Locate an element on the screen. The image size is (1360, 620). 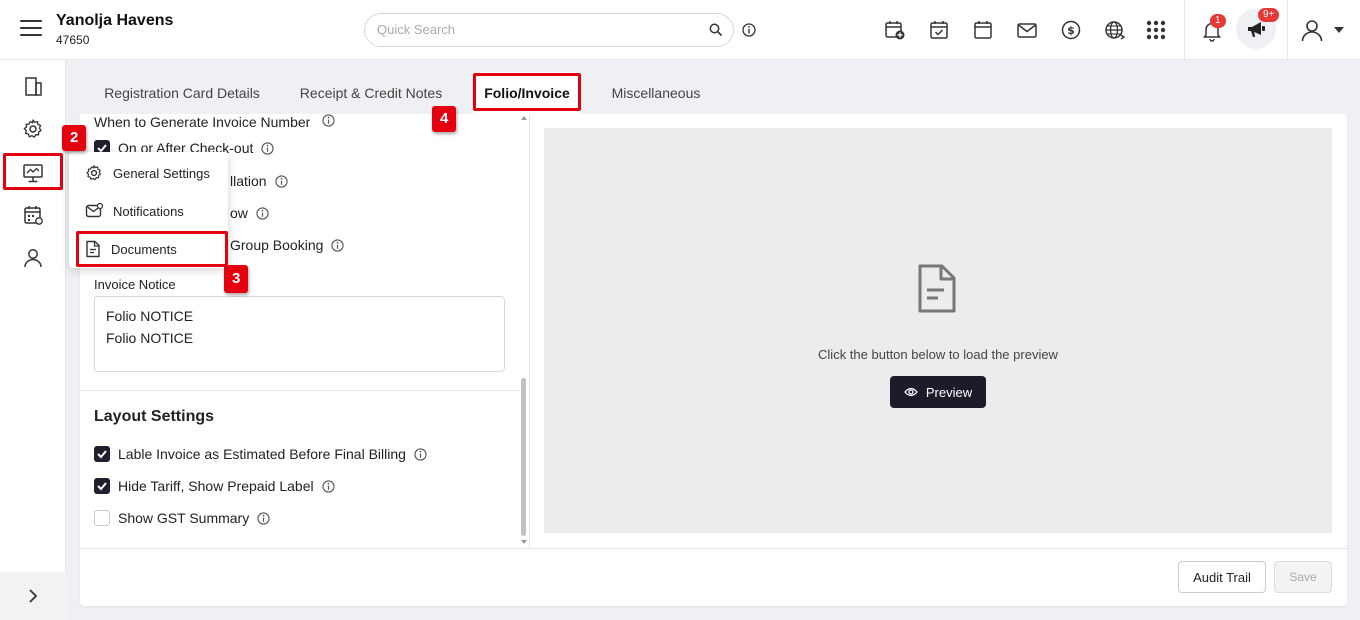
scroll-up-arrow is located at coordinates (524, 118).